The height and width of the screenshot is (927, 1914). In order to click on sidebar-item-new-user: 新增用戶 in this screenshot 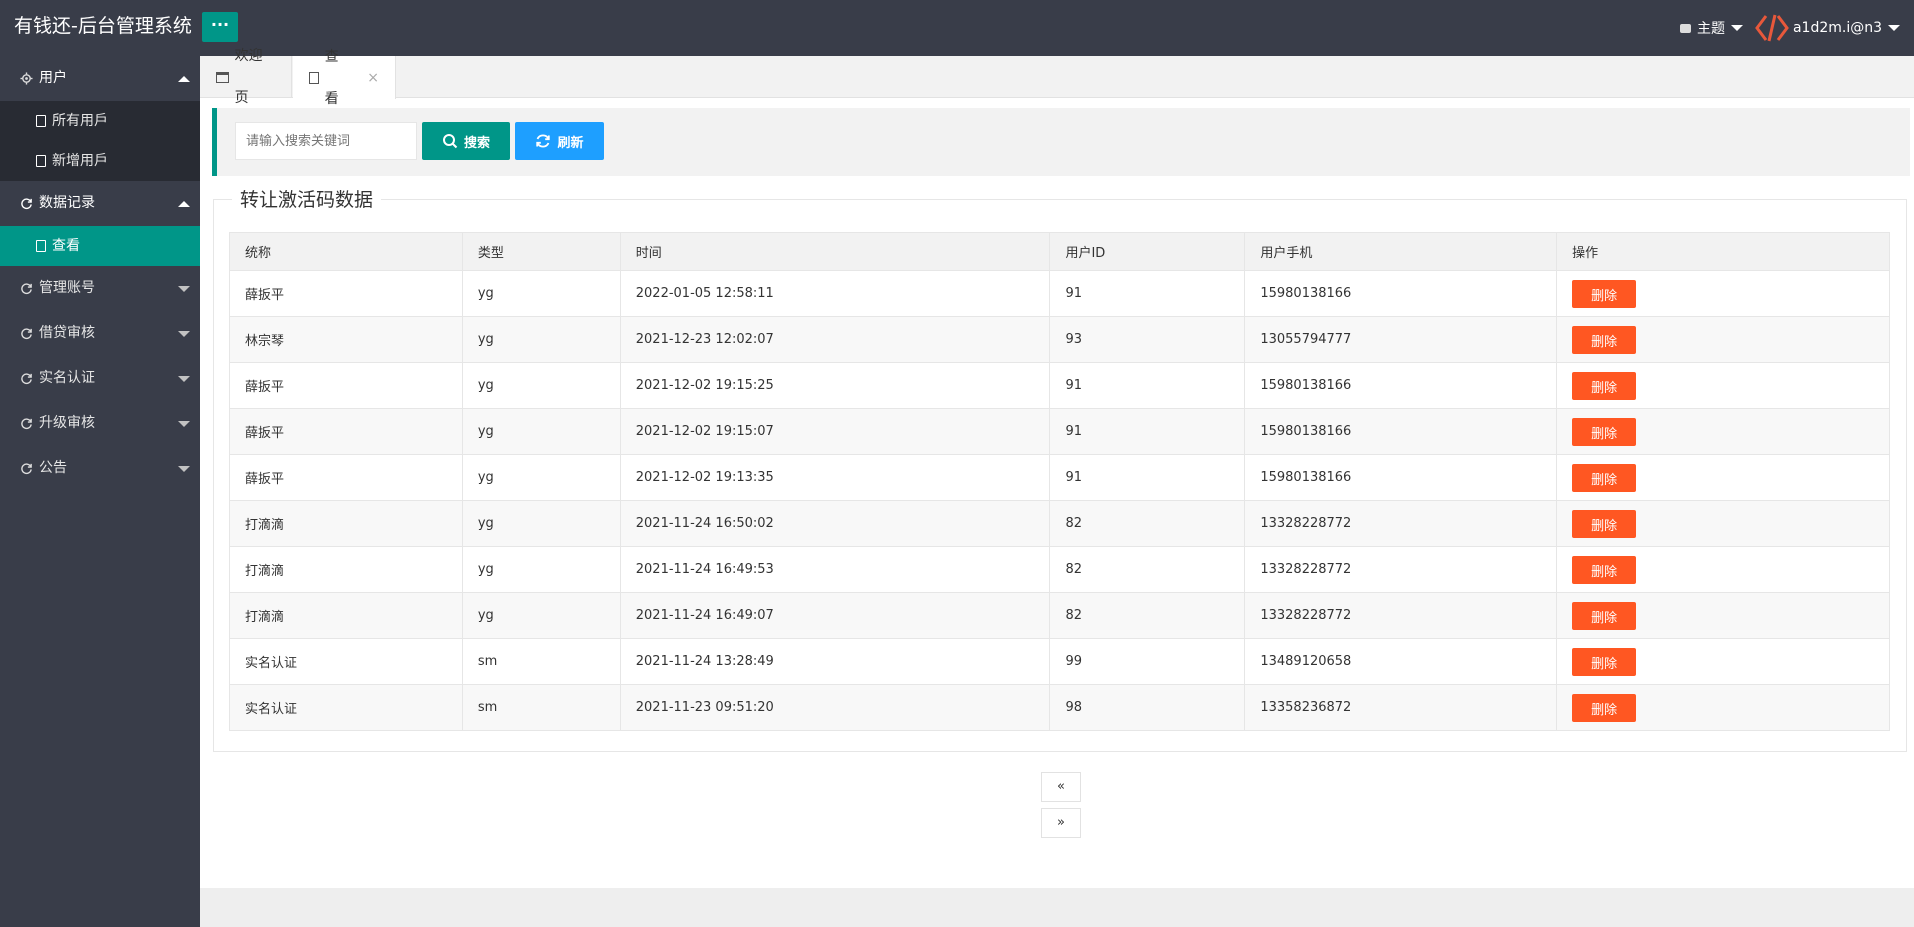, I will do `click(100, 161)`.